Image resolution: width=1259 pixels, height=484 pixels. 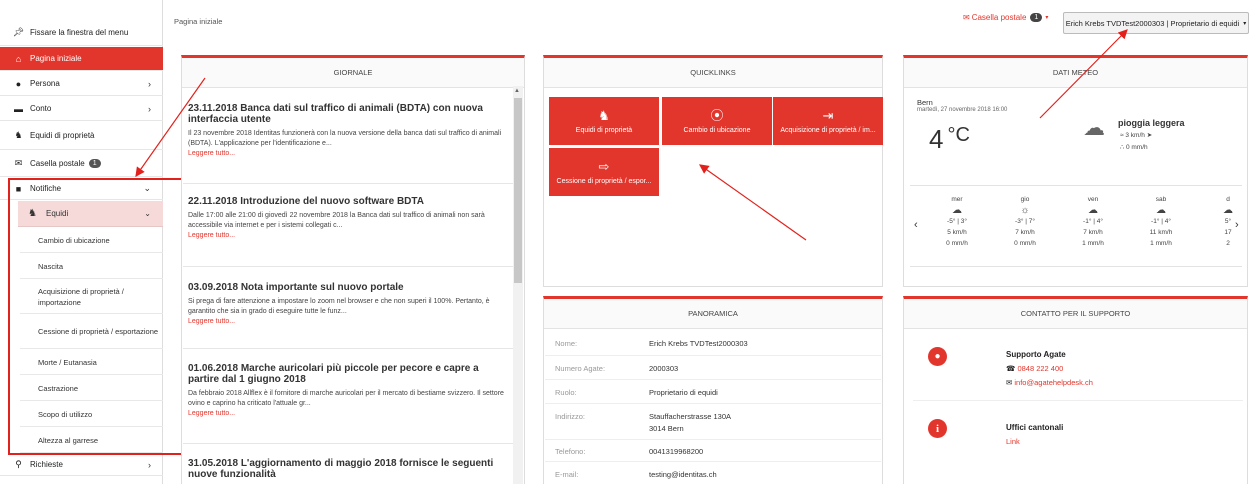 I want to click on overview-value: 0041319968200, so click(x=676, y=451).